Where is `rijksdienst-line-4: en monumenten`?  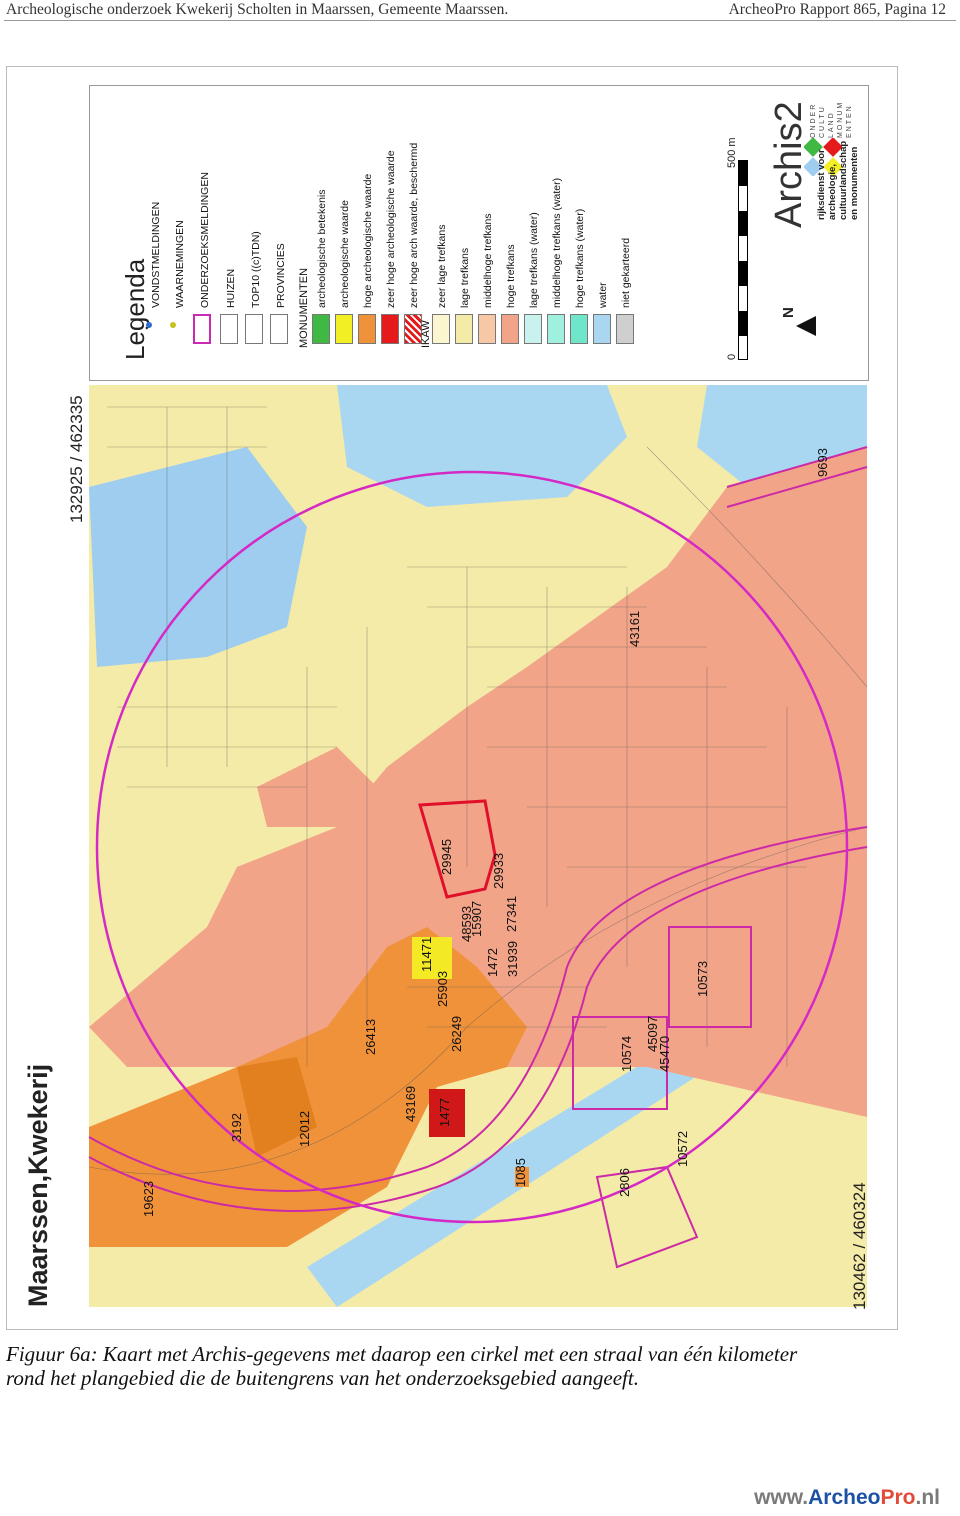
rijksdienst-line-4: en monumenten is located at coordinates (854, 183).